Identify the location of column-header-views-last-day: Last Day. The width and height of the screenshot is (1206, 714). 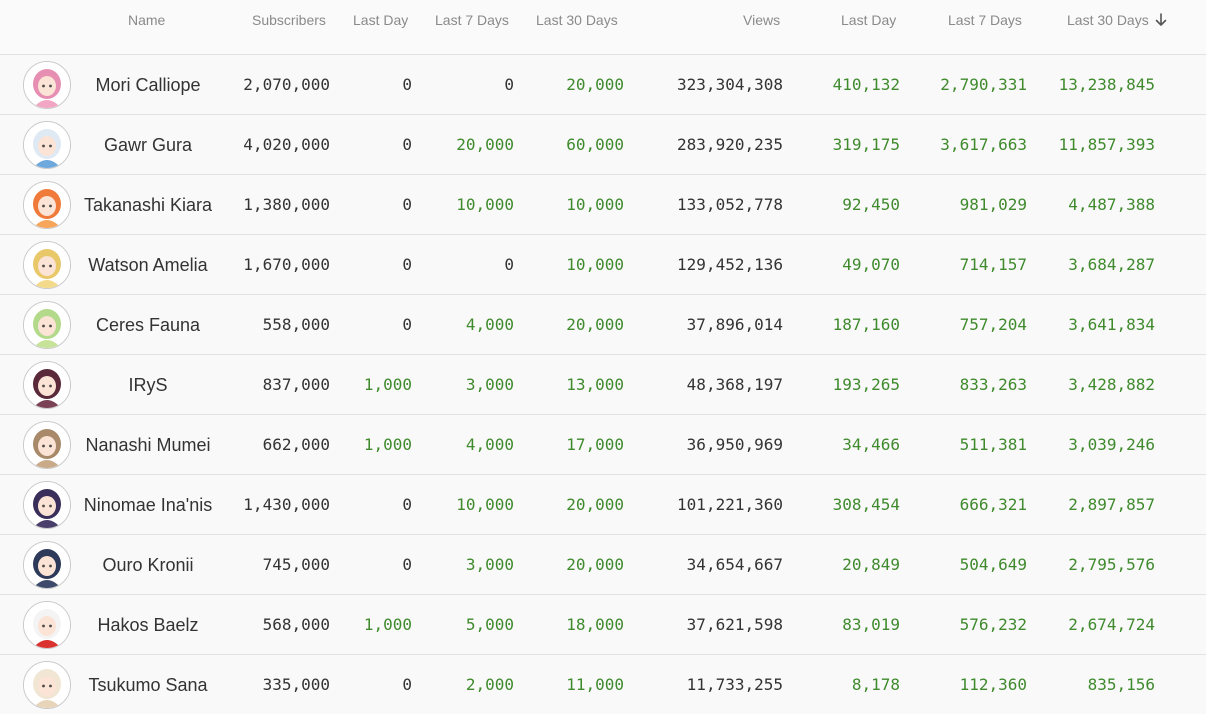
(868, 20).